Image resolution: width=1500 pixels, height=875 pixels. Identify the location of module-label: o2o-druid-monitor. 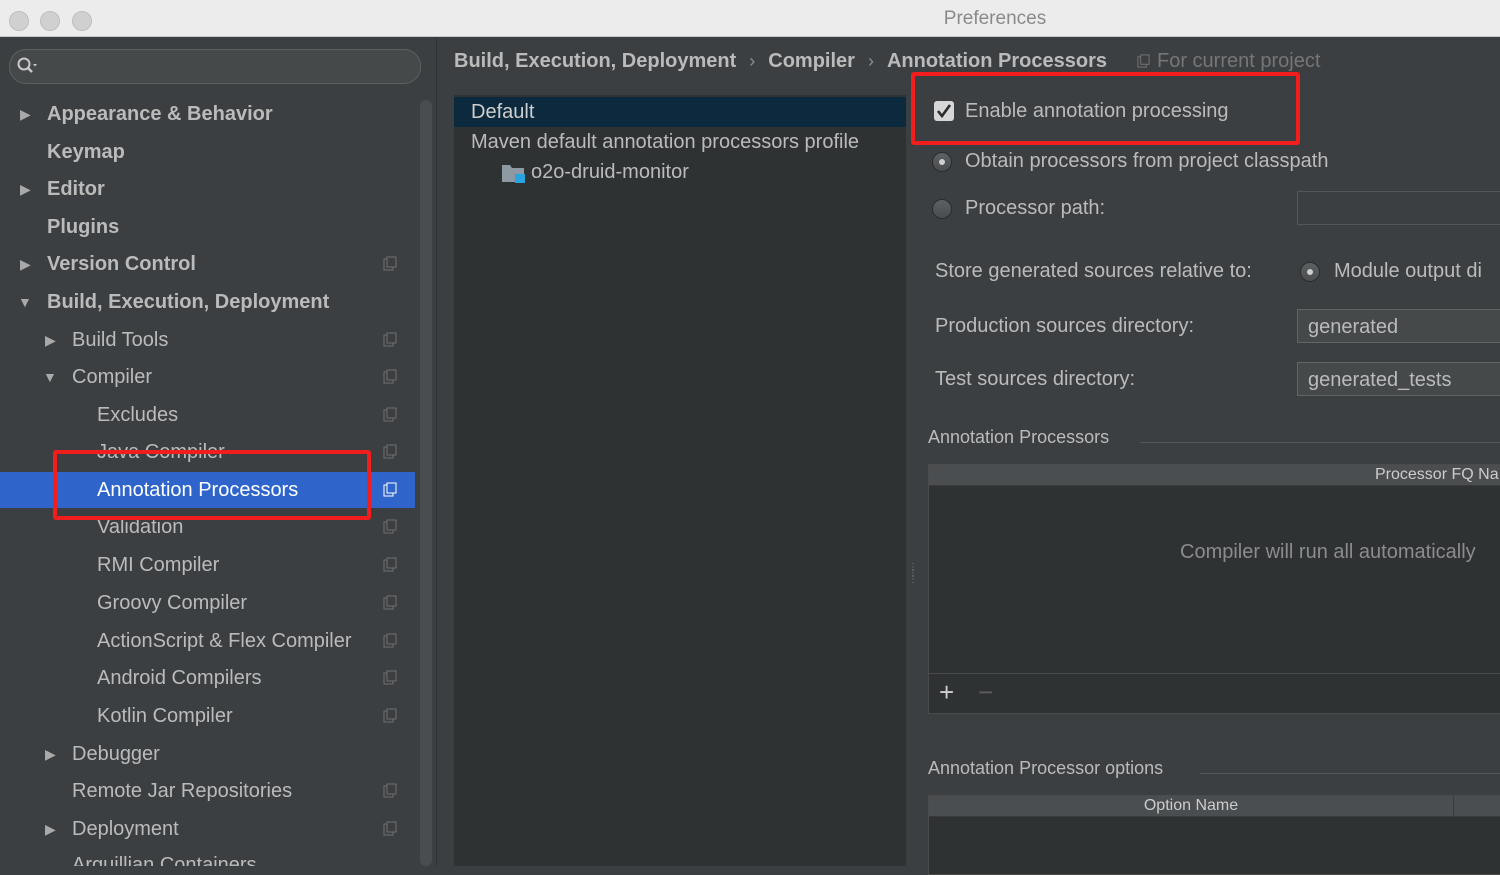
(610, 172).